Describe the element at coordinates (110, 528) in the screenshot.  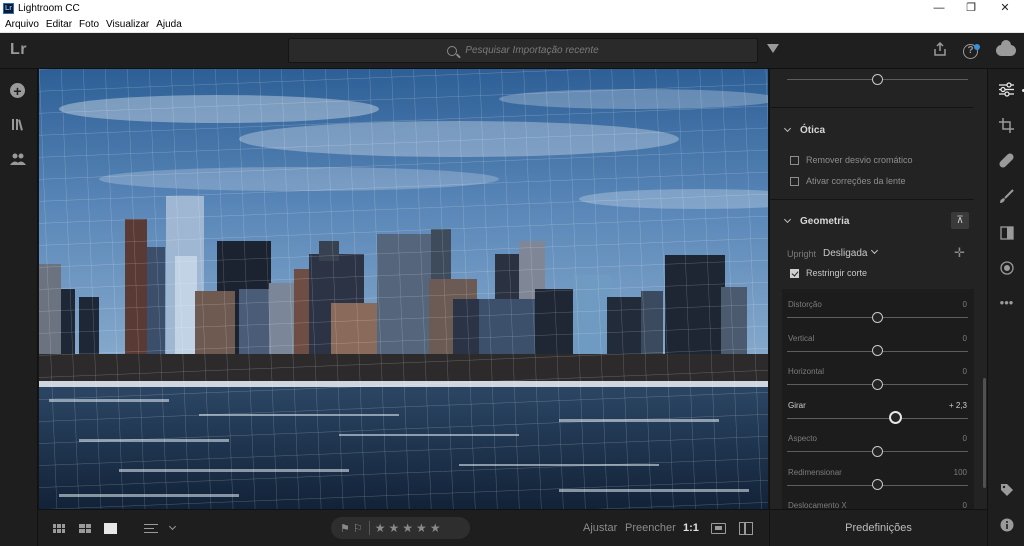
I see `detail-view-icon` at that location.